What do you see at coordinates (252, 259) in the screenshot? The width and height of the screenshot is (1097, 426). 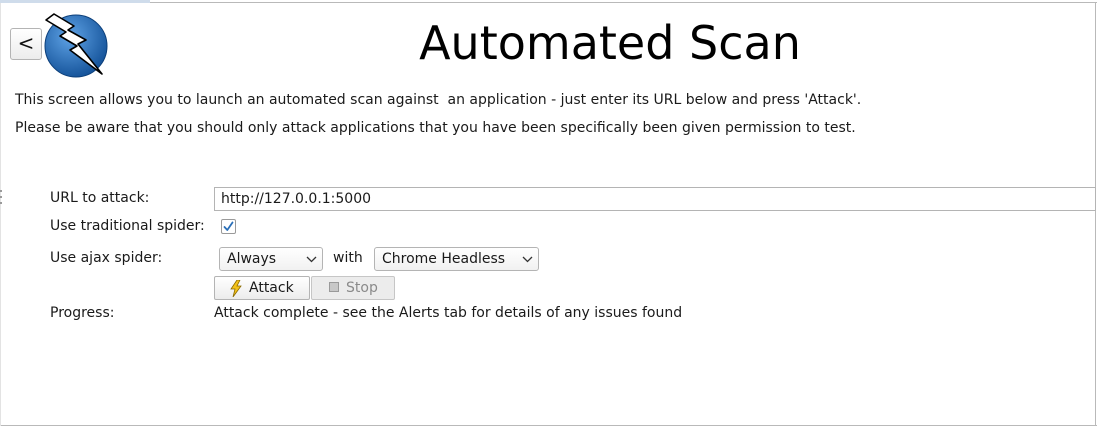 I see `ajax-mode-value: Always` at bounding box center [252, 259].